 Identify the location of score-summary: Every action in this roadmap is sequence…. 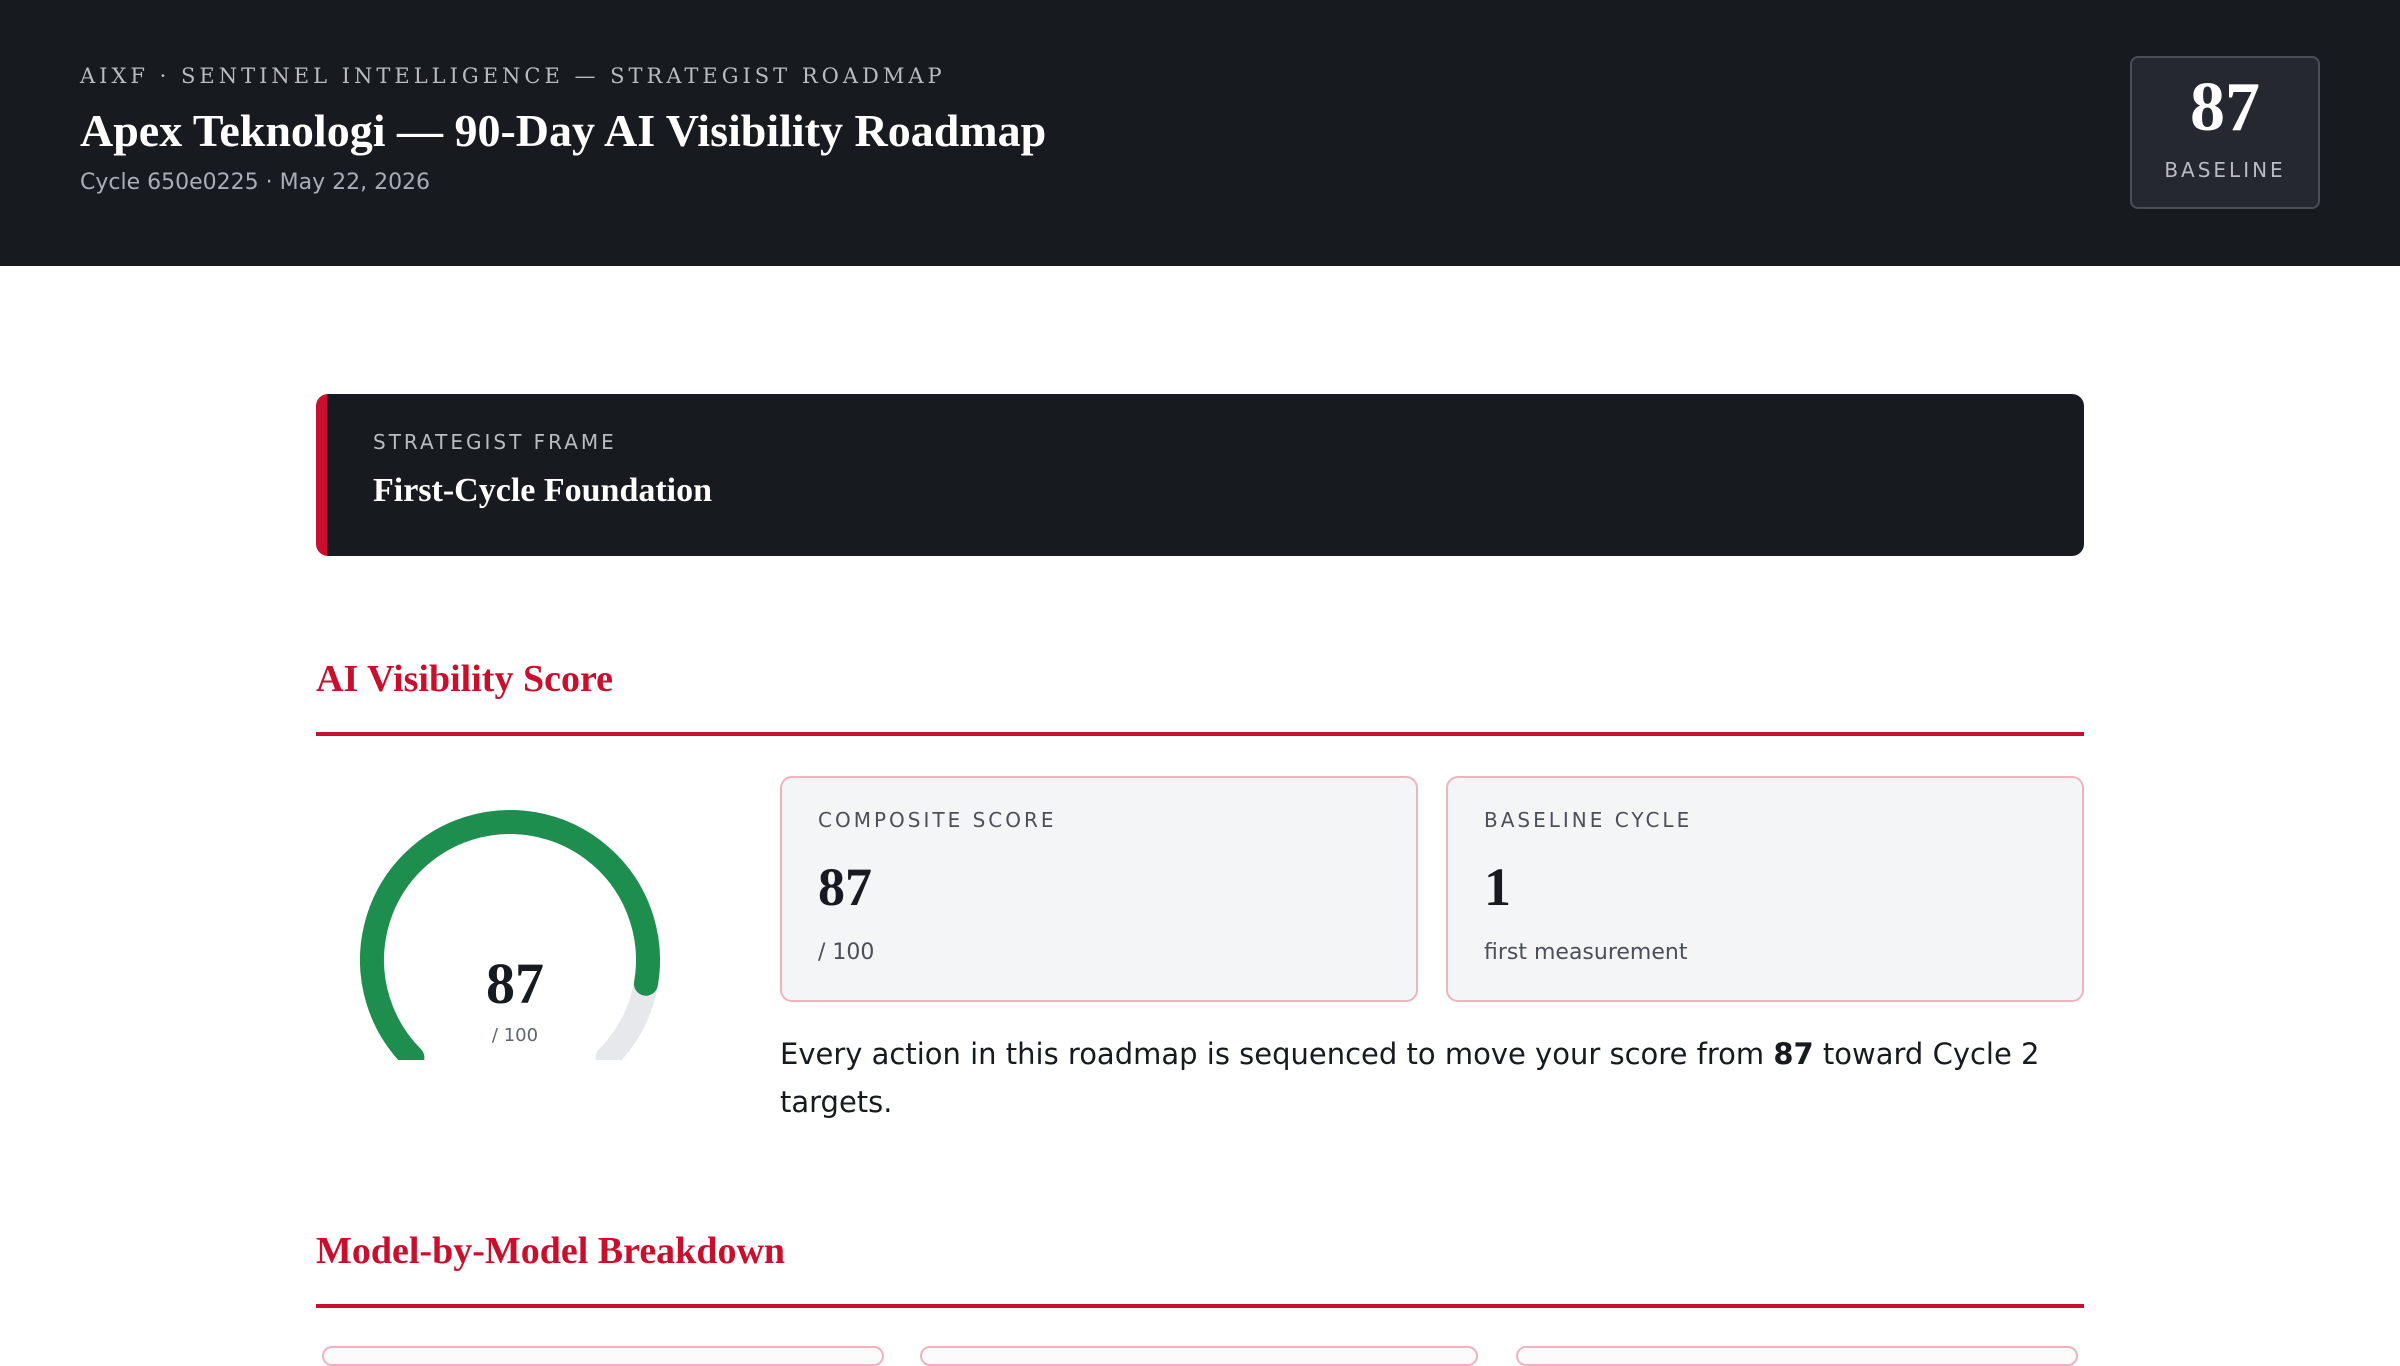
(1430, 1078).